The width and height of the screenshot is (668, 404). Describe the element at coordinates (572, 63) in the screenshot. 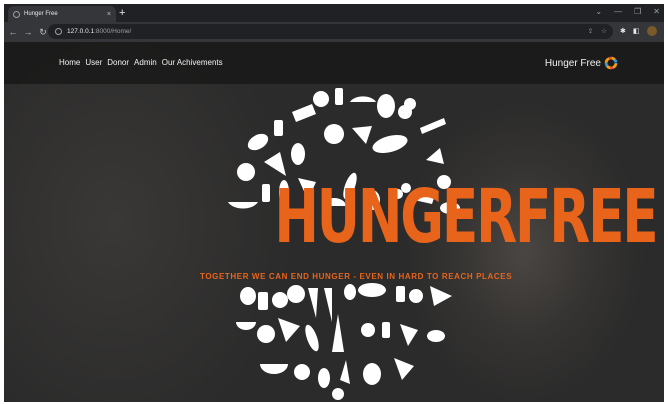

I see `brand-name: Hunger Free` at that location.